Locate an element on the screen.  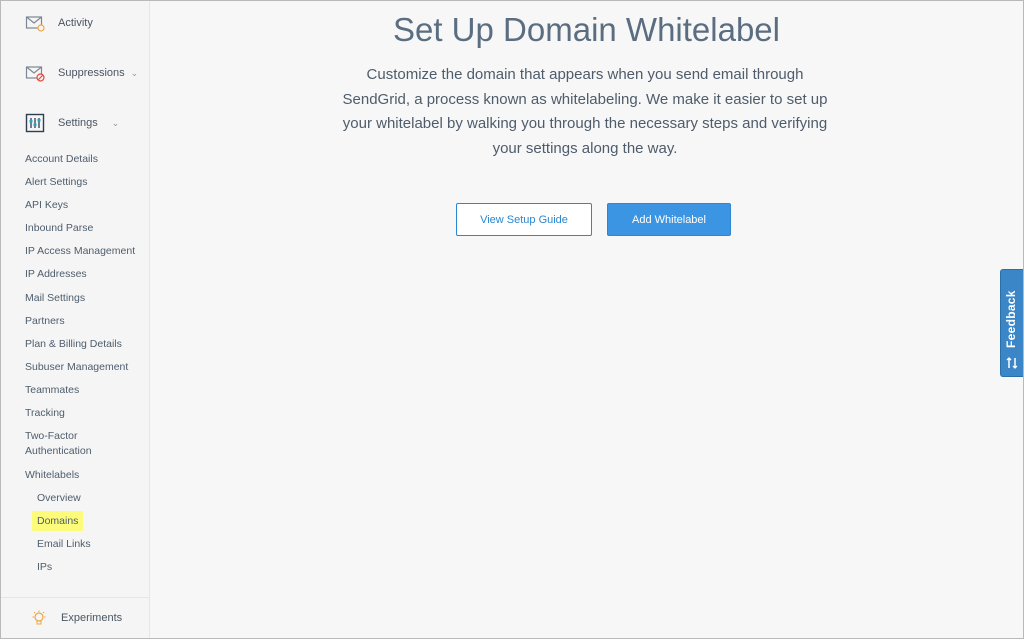
sidebar-subitem-alert-settings: Alert Settings is located at coordinates (56, 182).